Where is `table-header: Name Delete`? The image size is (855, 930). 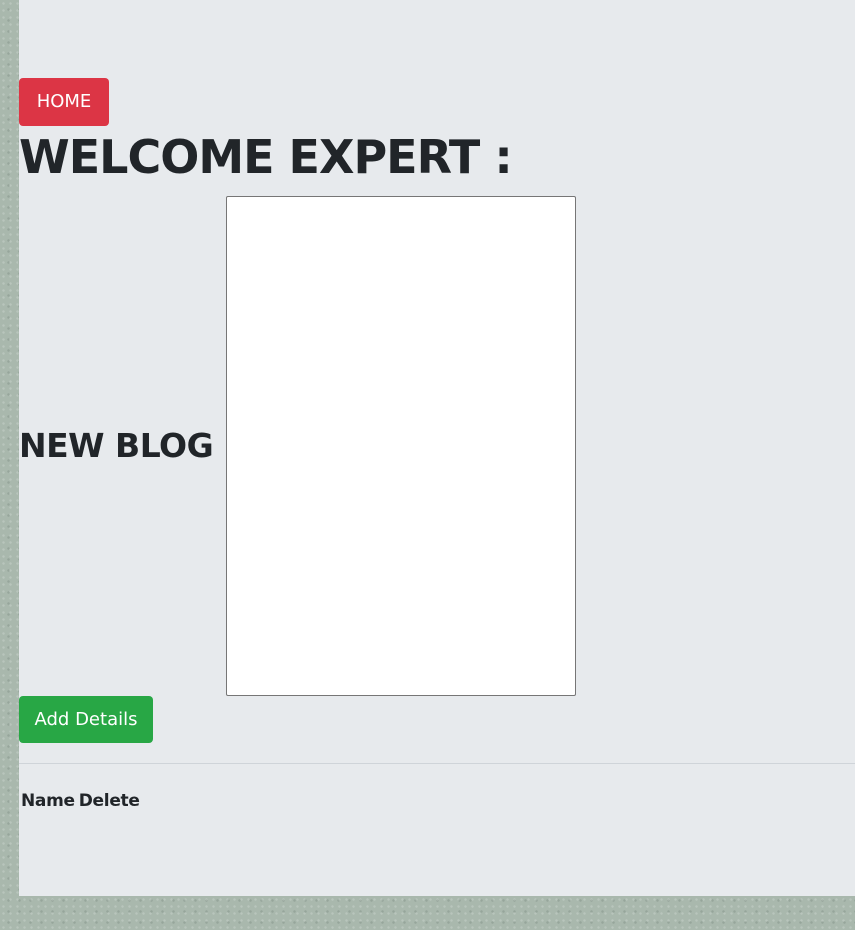 table-header: Name Delete is located at coordinates (80, 801).